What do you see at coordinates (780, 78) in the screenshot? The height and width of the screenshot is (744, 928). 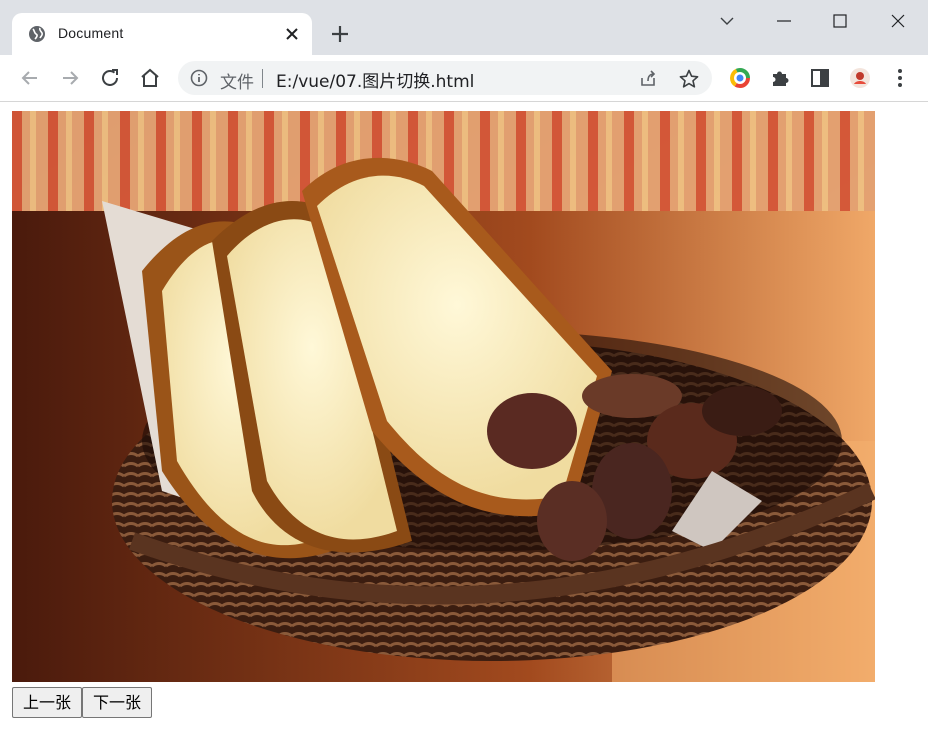 I see `extensions-puzzle-icon` at bounding box center [780, 78].